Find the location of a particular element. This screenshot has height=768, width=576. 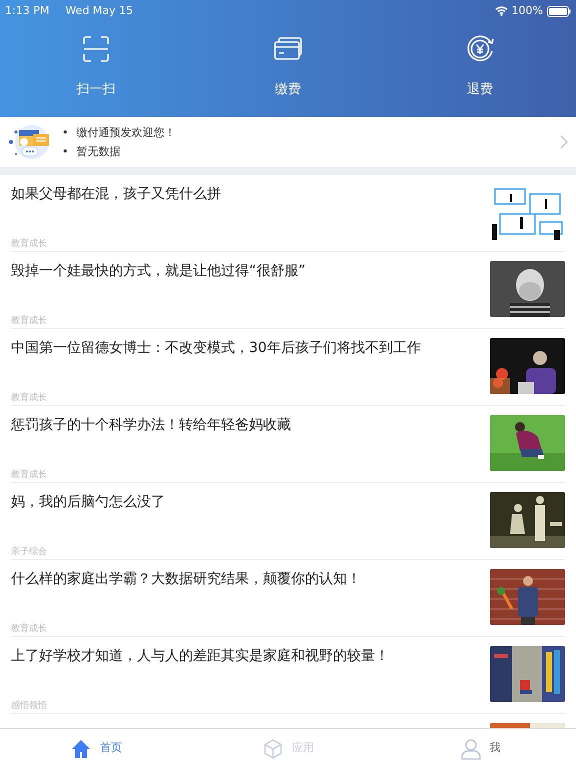

status-time: 1:13 PM is located at coordinates (27, 10).